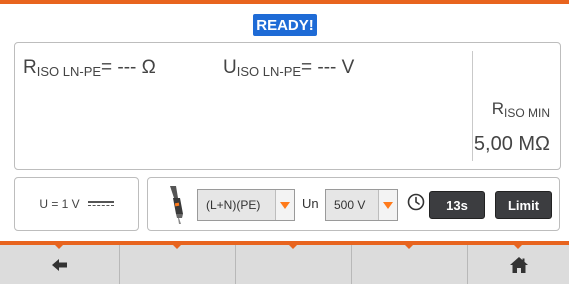 The image size is (569, 284). What do you see at coordinates (284, 2) in the screenshot?
I see `top-accent-stripe` at bounding box center [284, 2].